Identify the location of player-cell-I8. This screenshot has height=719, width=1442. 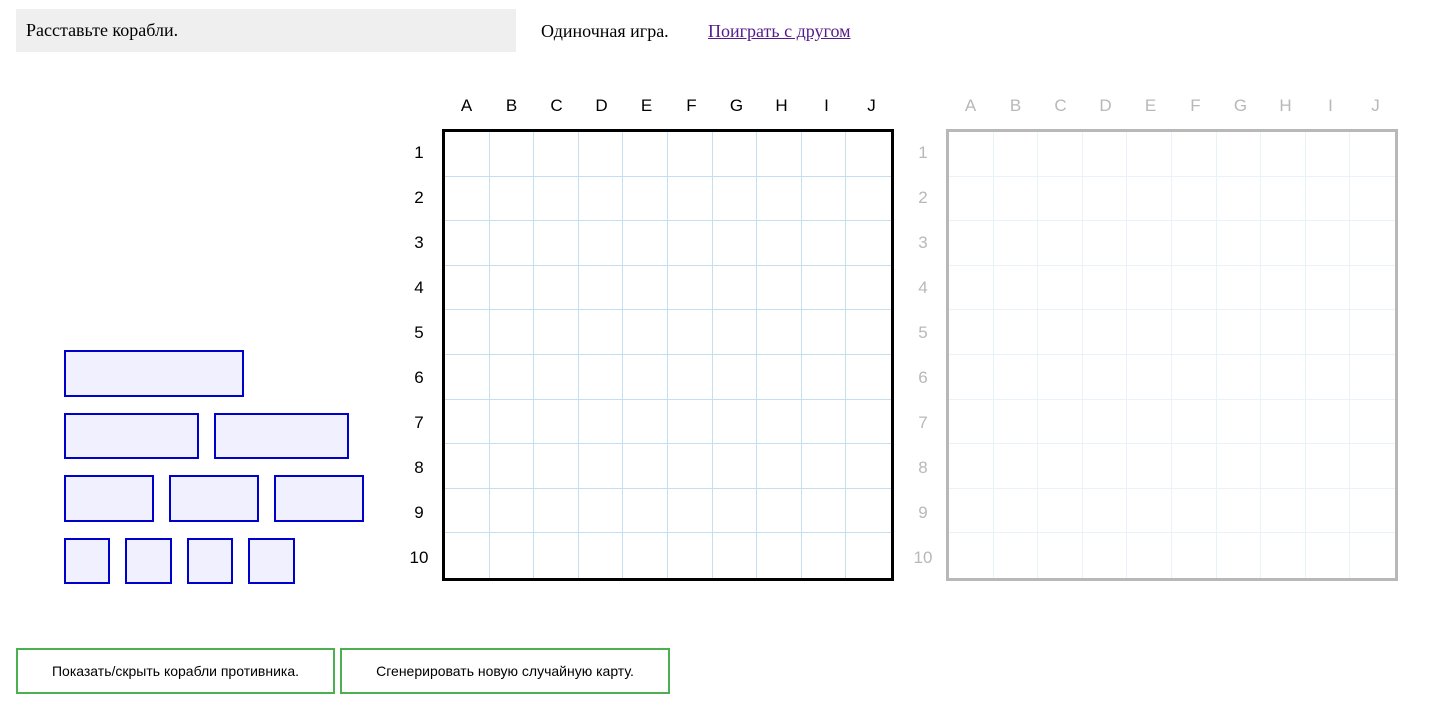
(824, 466).